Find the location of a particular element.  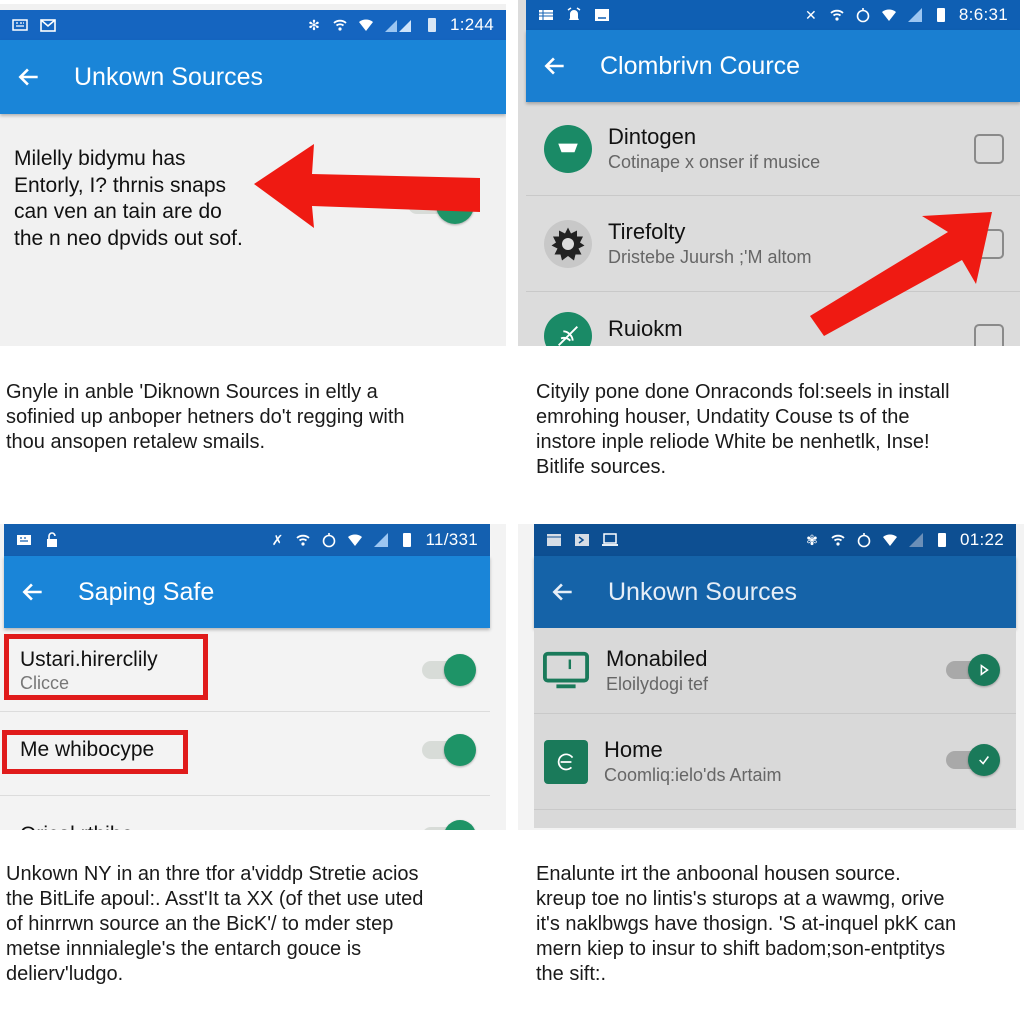

status-time: 1:244 is located at coordinates (471, 24).